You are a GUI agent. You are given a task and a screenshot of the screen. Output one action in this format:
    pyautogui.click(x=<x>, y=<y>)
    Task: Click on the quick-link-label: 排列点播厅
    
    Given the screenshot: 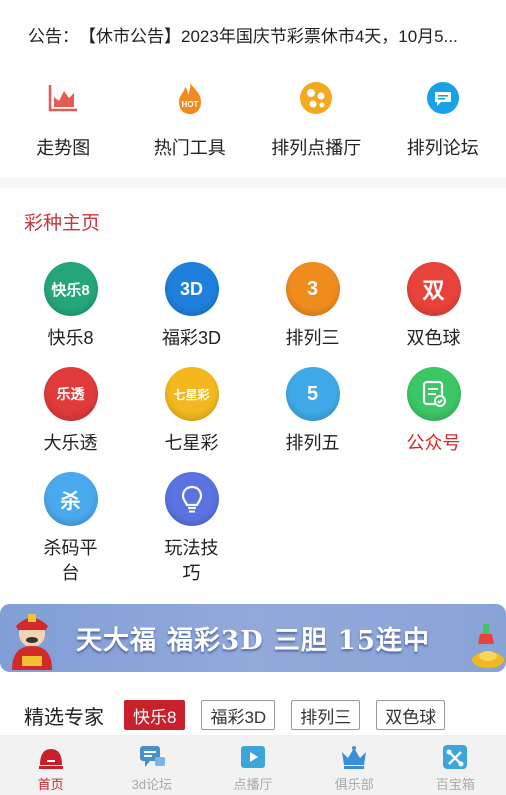 What is the action you would take?
    pyautogui.click(x=316, y=148)
    